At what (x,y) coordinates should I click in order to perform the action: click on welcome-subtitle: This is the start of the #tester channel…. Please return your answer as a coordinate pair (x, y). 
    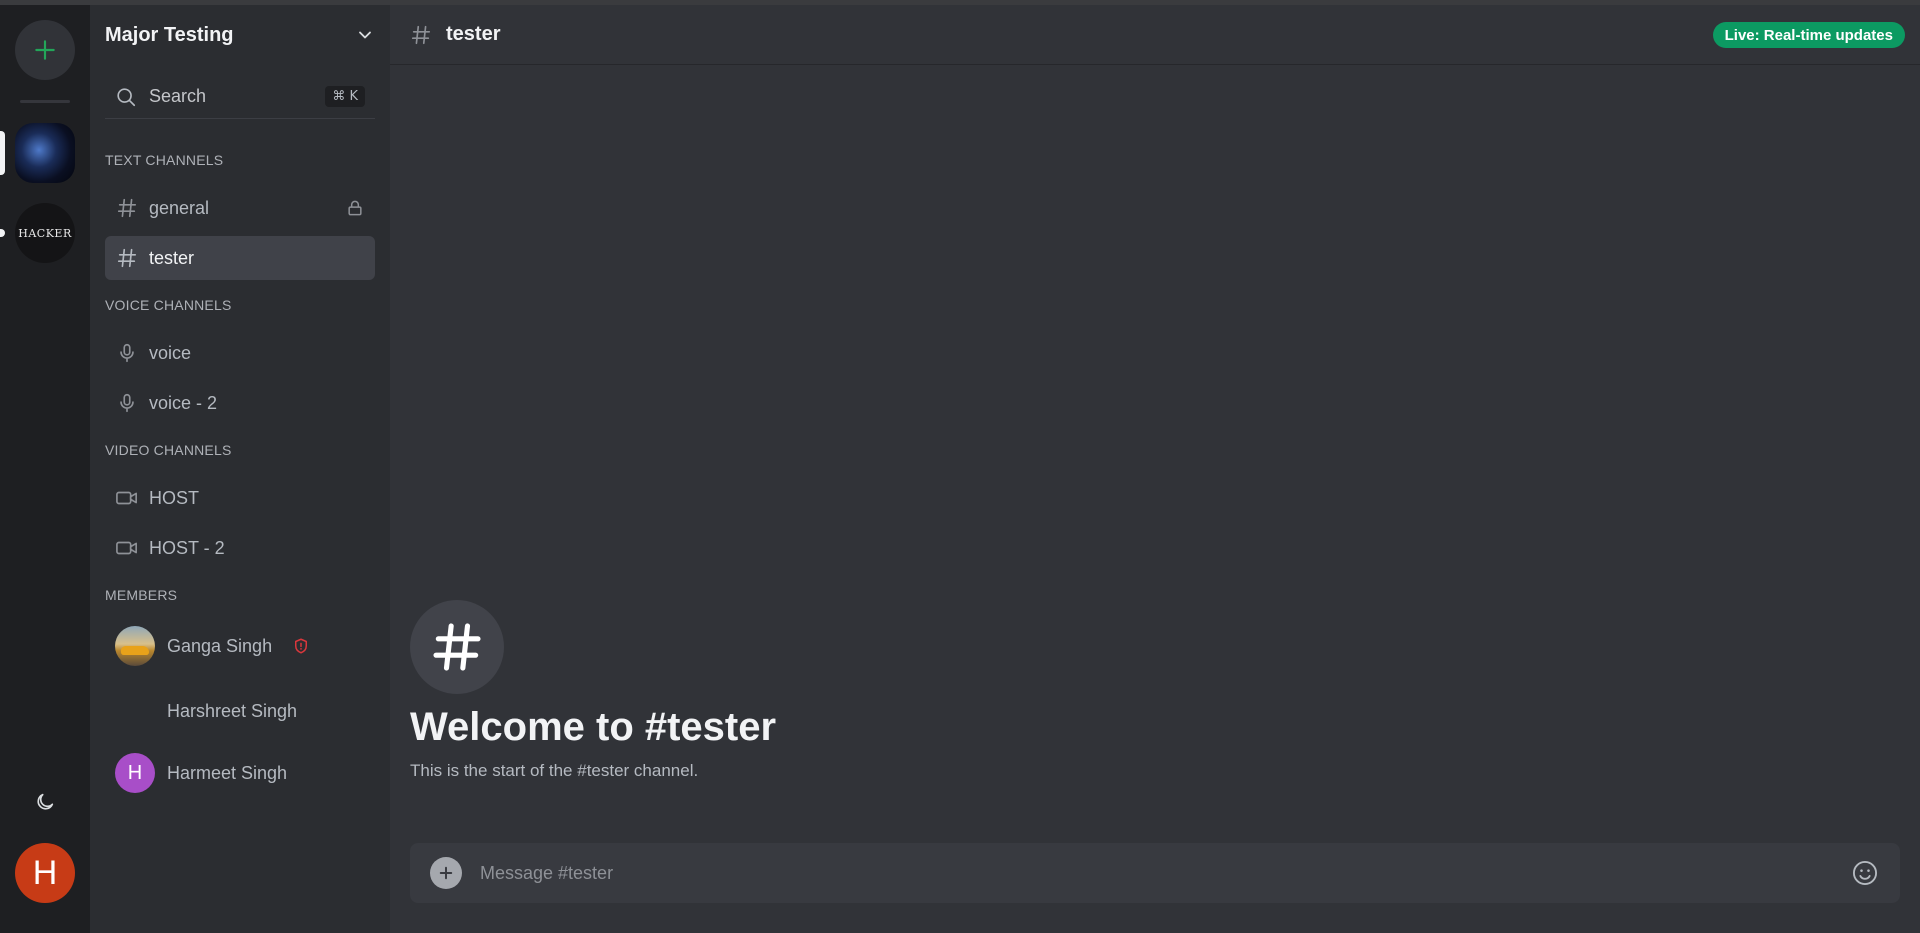
    Looking at the image, I should click on (554, 770).